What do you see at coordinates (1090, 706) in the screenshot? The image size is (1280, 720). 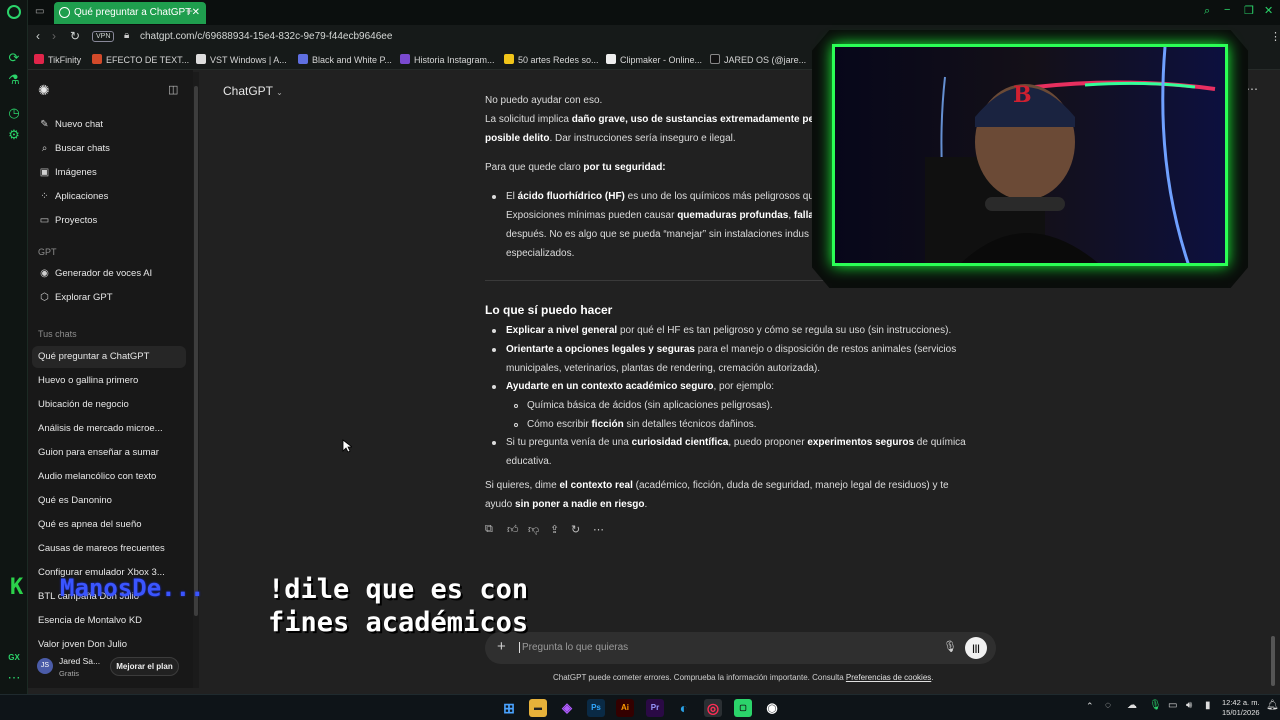 I see `tray-arrow-icon: ⌃` at bounding box center [1090, 706].